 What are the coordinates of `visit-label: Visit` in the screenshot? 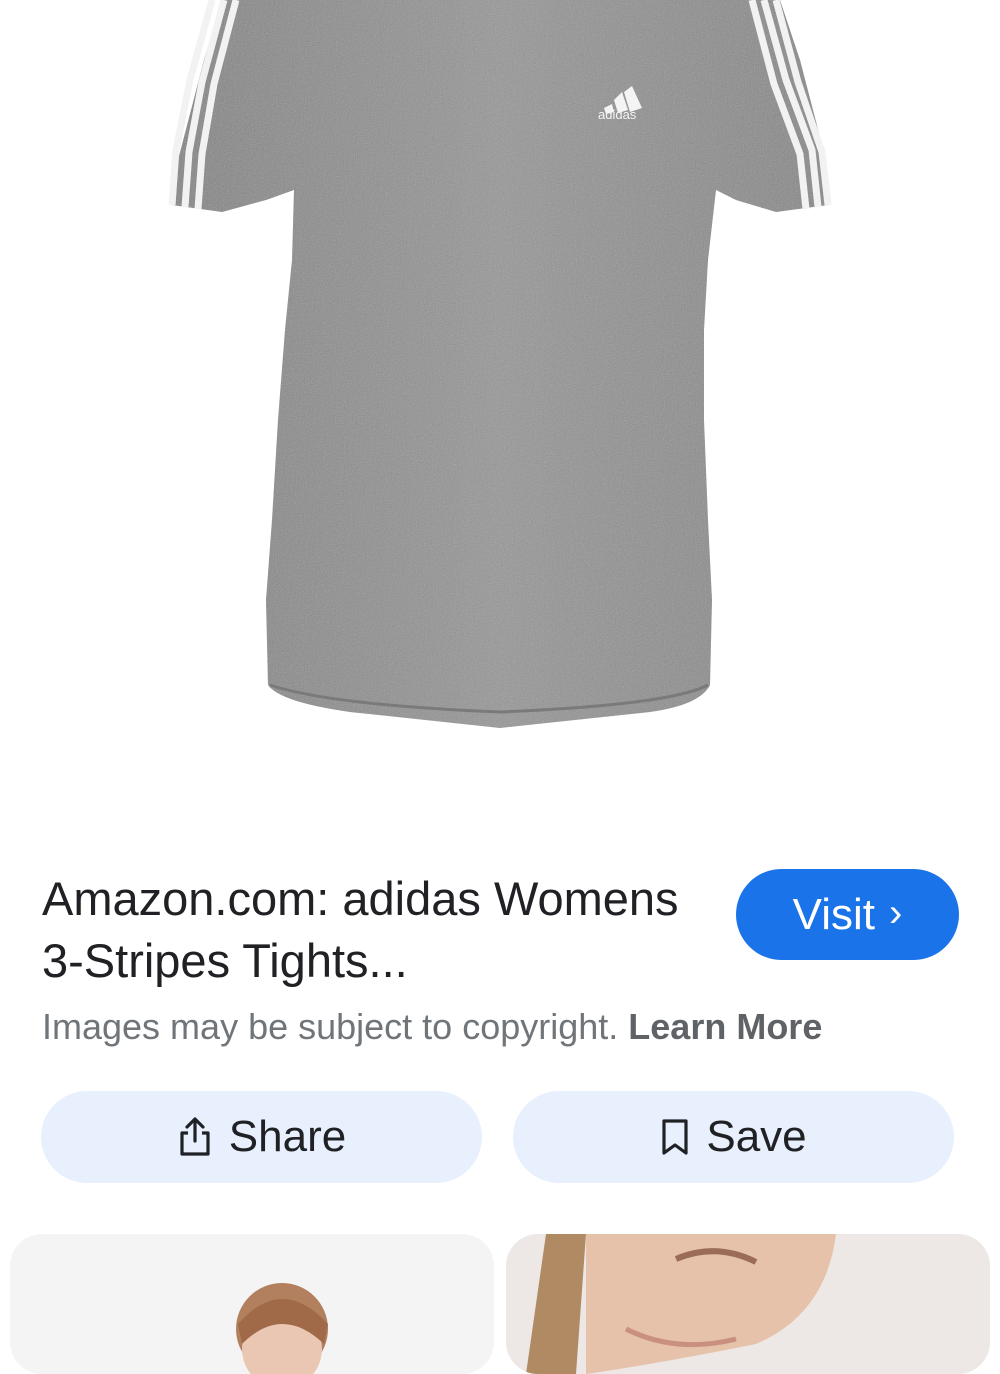 It's located at (833, 914).